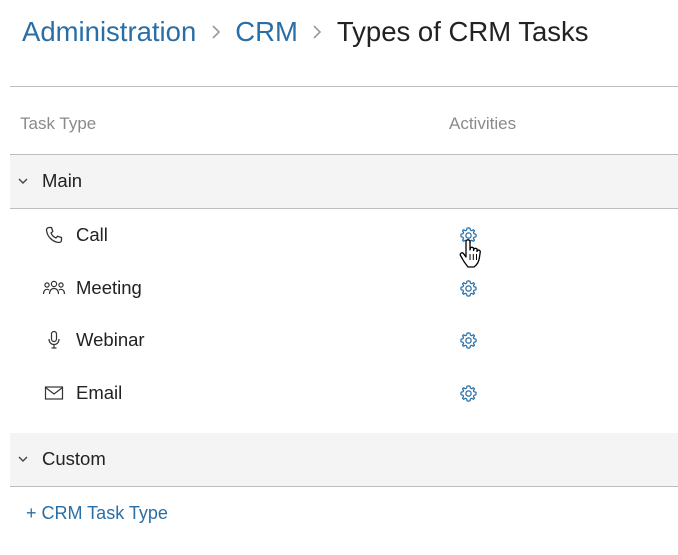 The height and width of the screenshot is (555, 678). Describe the element at coordinates (344, 182) in the screenshot. I see `group-row-main: Main` at that location.